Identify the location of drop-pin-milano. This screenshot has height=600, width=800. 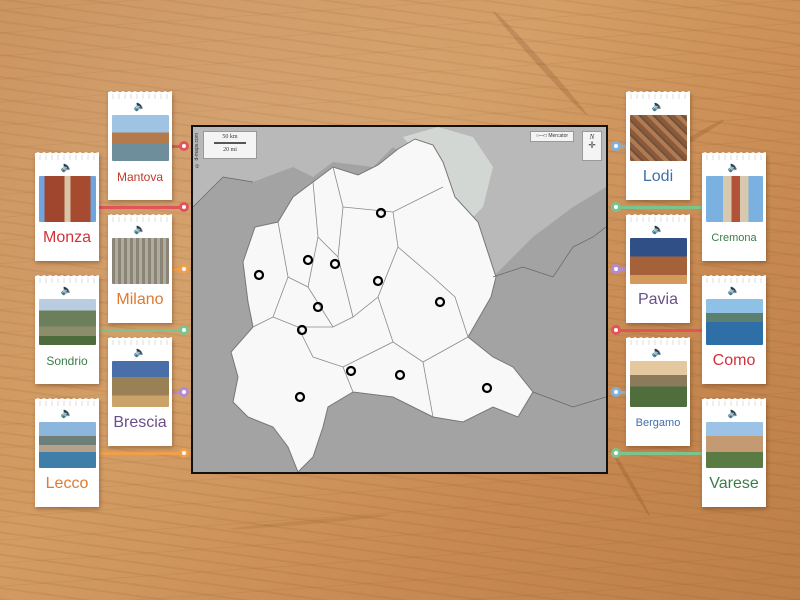
(184, 269).